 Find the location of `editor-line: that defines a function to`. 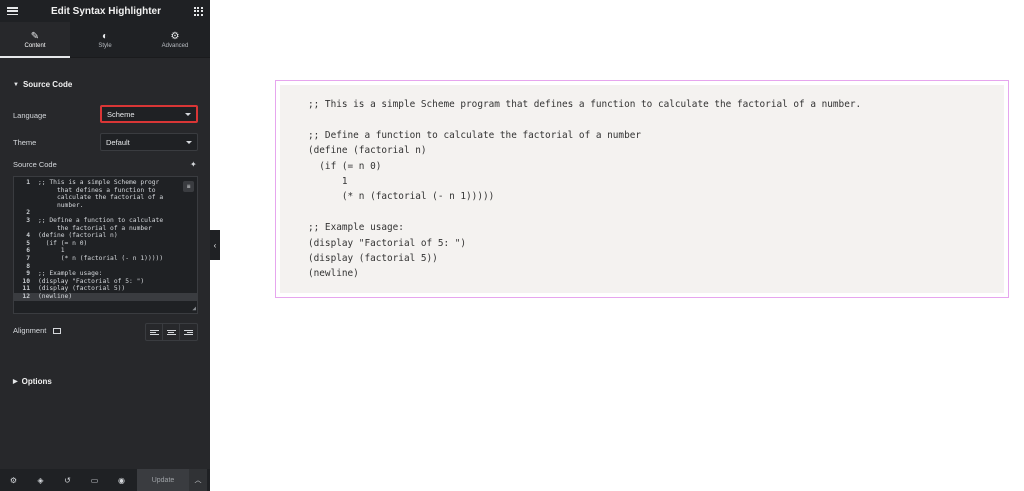

editor-line: that defines a function to is located at coordinates (105, 191).